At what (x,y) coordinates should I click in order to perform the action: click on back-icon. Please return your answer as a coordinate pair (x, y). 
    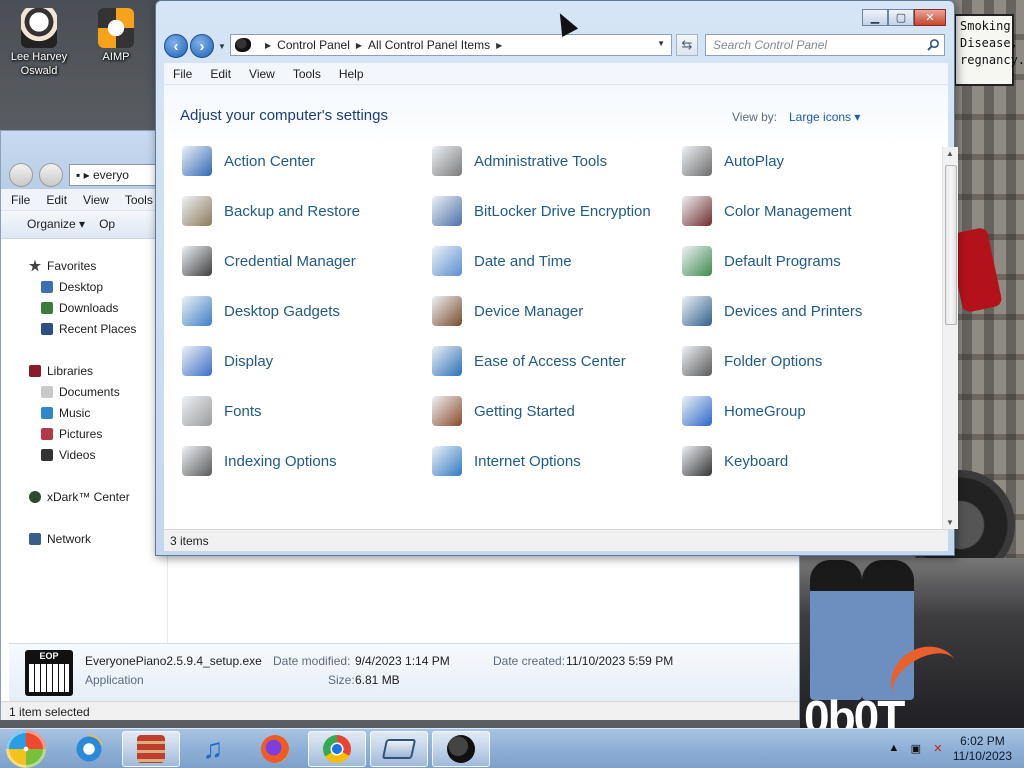
    Looking at the image, I should click on (21, 175).